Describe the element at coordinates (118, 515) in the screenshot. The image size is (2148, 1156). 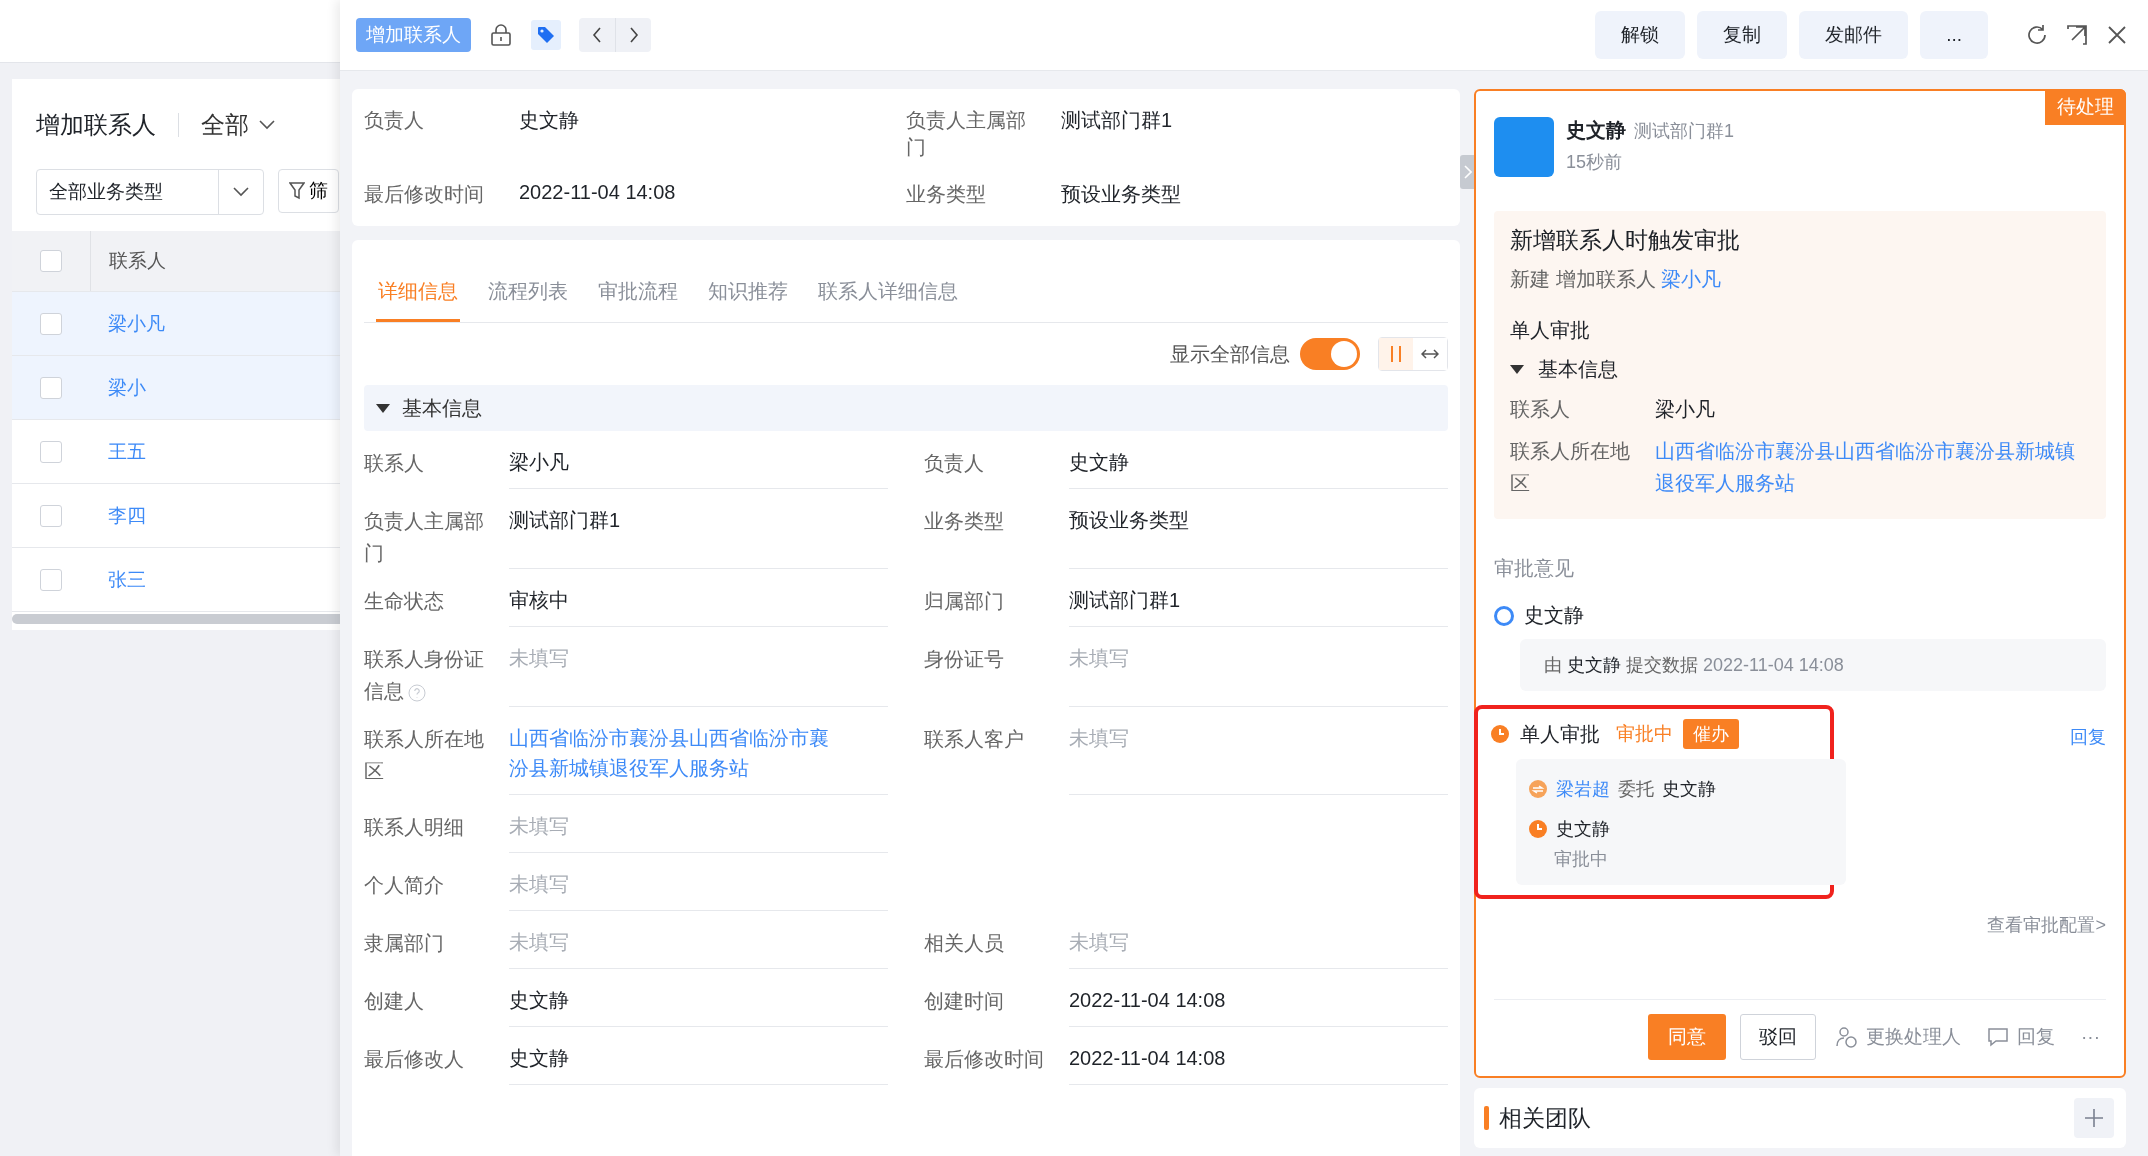
I see `contact-link: 李四` at that location.